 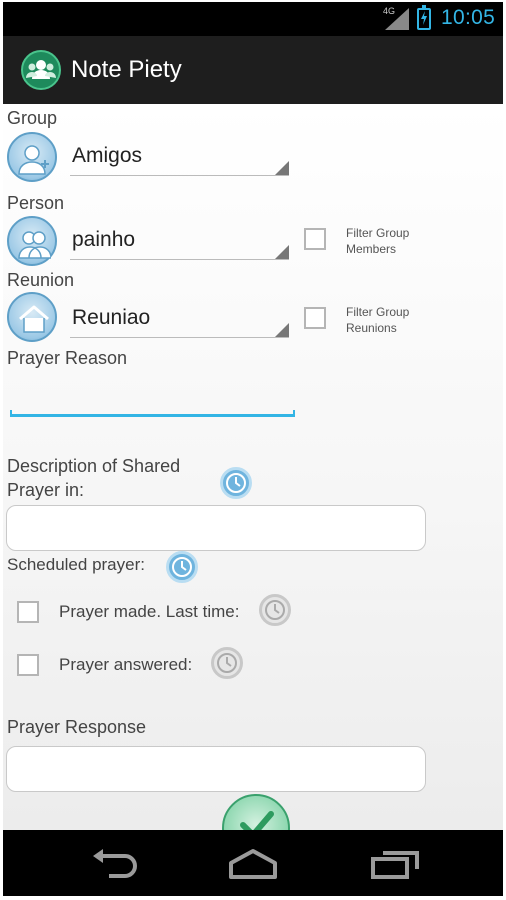 I want to click on confirm-button, so click(x=256, y=812).